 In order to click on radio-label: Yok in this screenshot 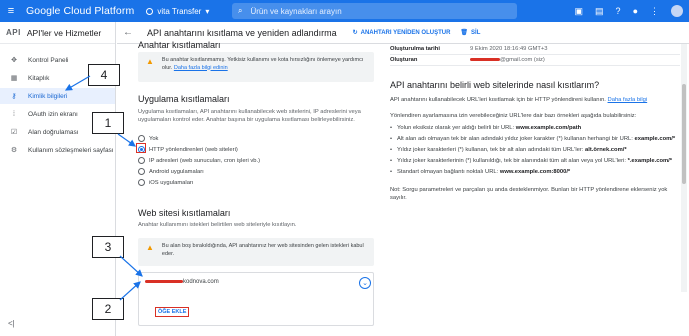, I will do `click(154, 138)`.